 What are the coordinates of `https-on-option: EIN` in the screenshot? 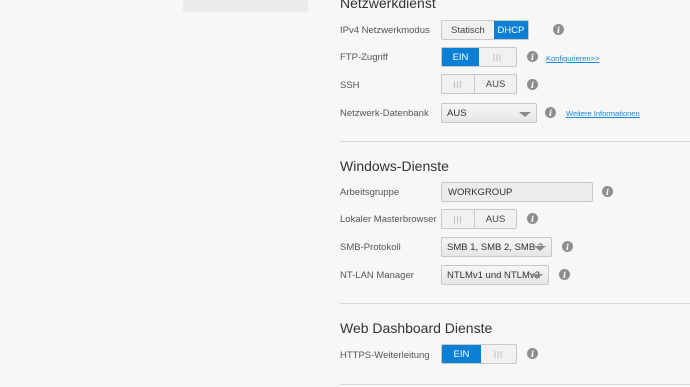 It's located at (461, 354).